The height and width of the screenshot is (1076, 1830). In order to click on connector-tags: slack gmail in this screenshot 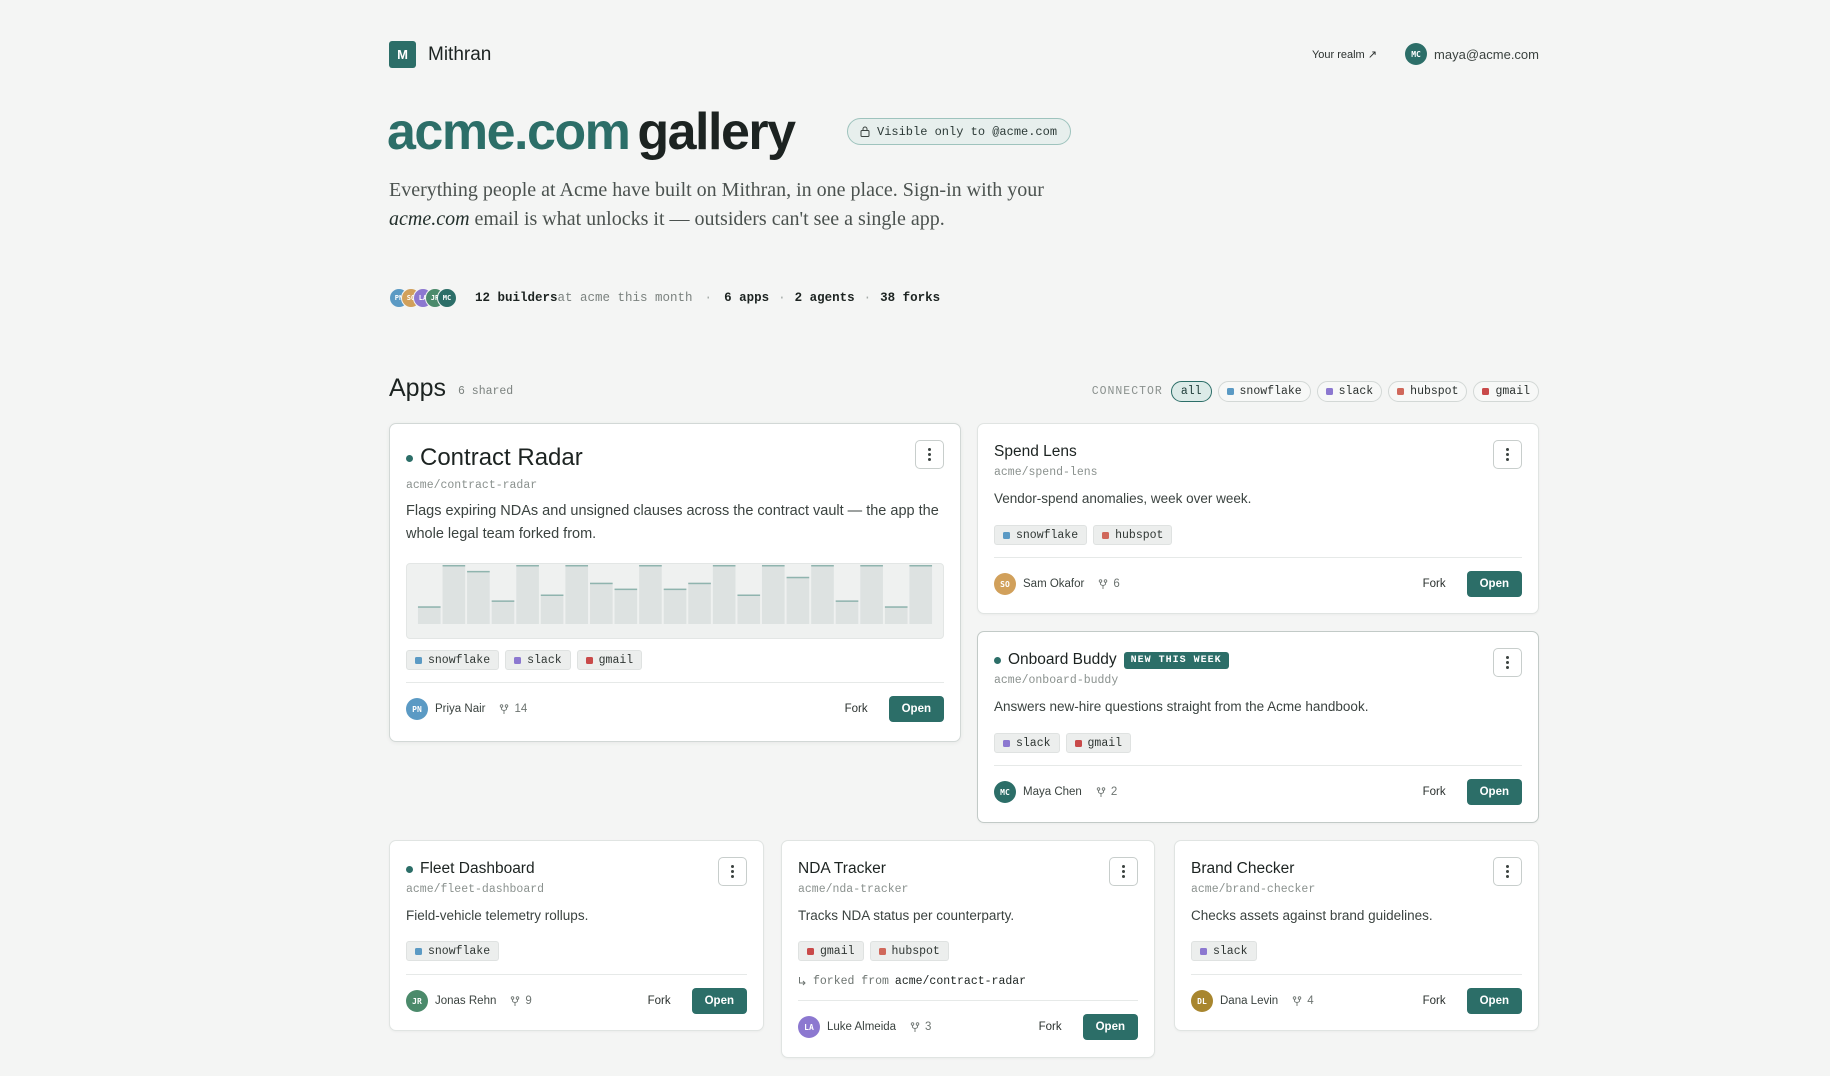, I will do `click(1063, 743)`.